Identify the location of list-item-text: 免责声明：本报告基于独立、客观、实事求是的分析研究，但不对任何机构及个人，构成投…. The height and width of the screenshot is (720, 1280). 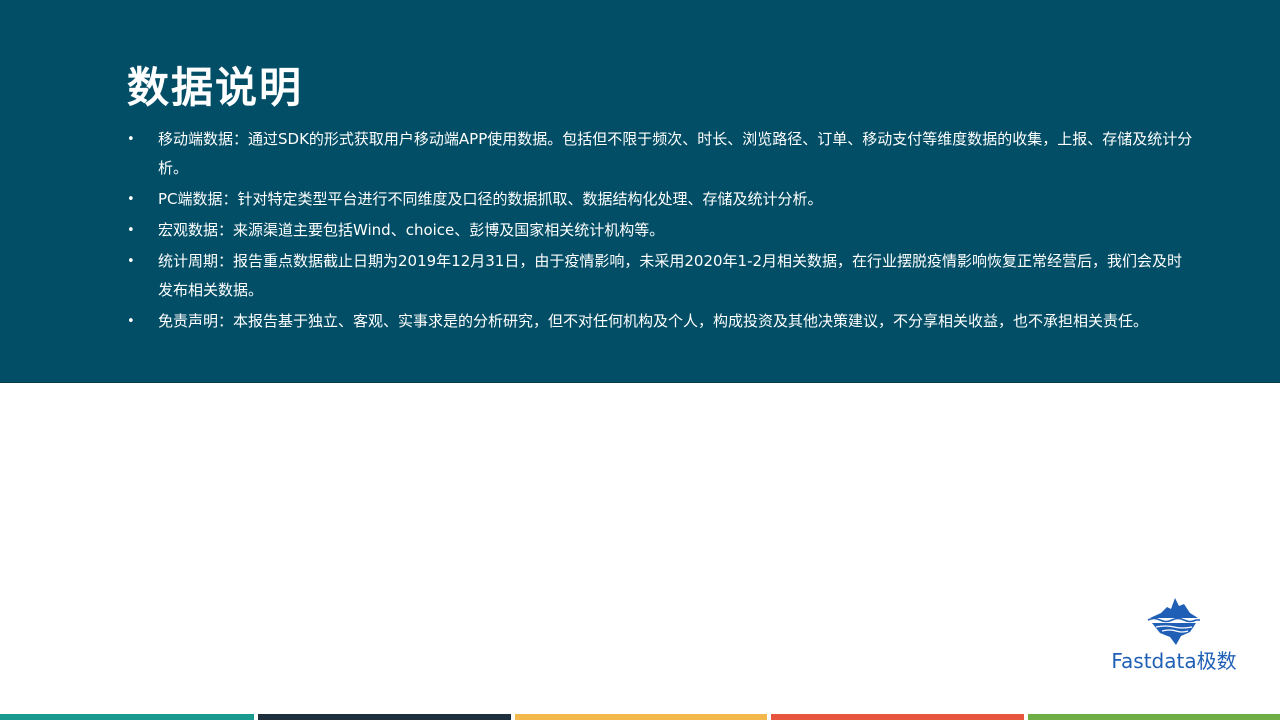
(653, 321).